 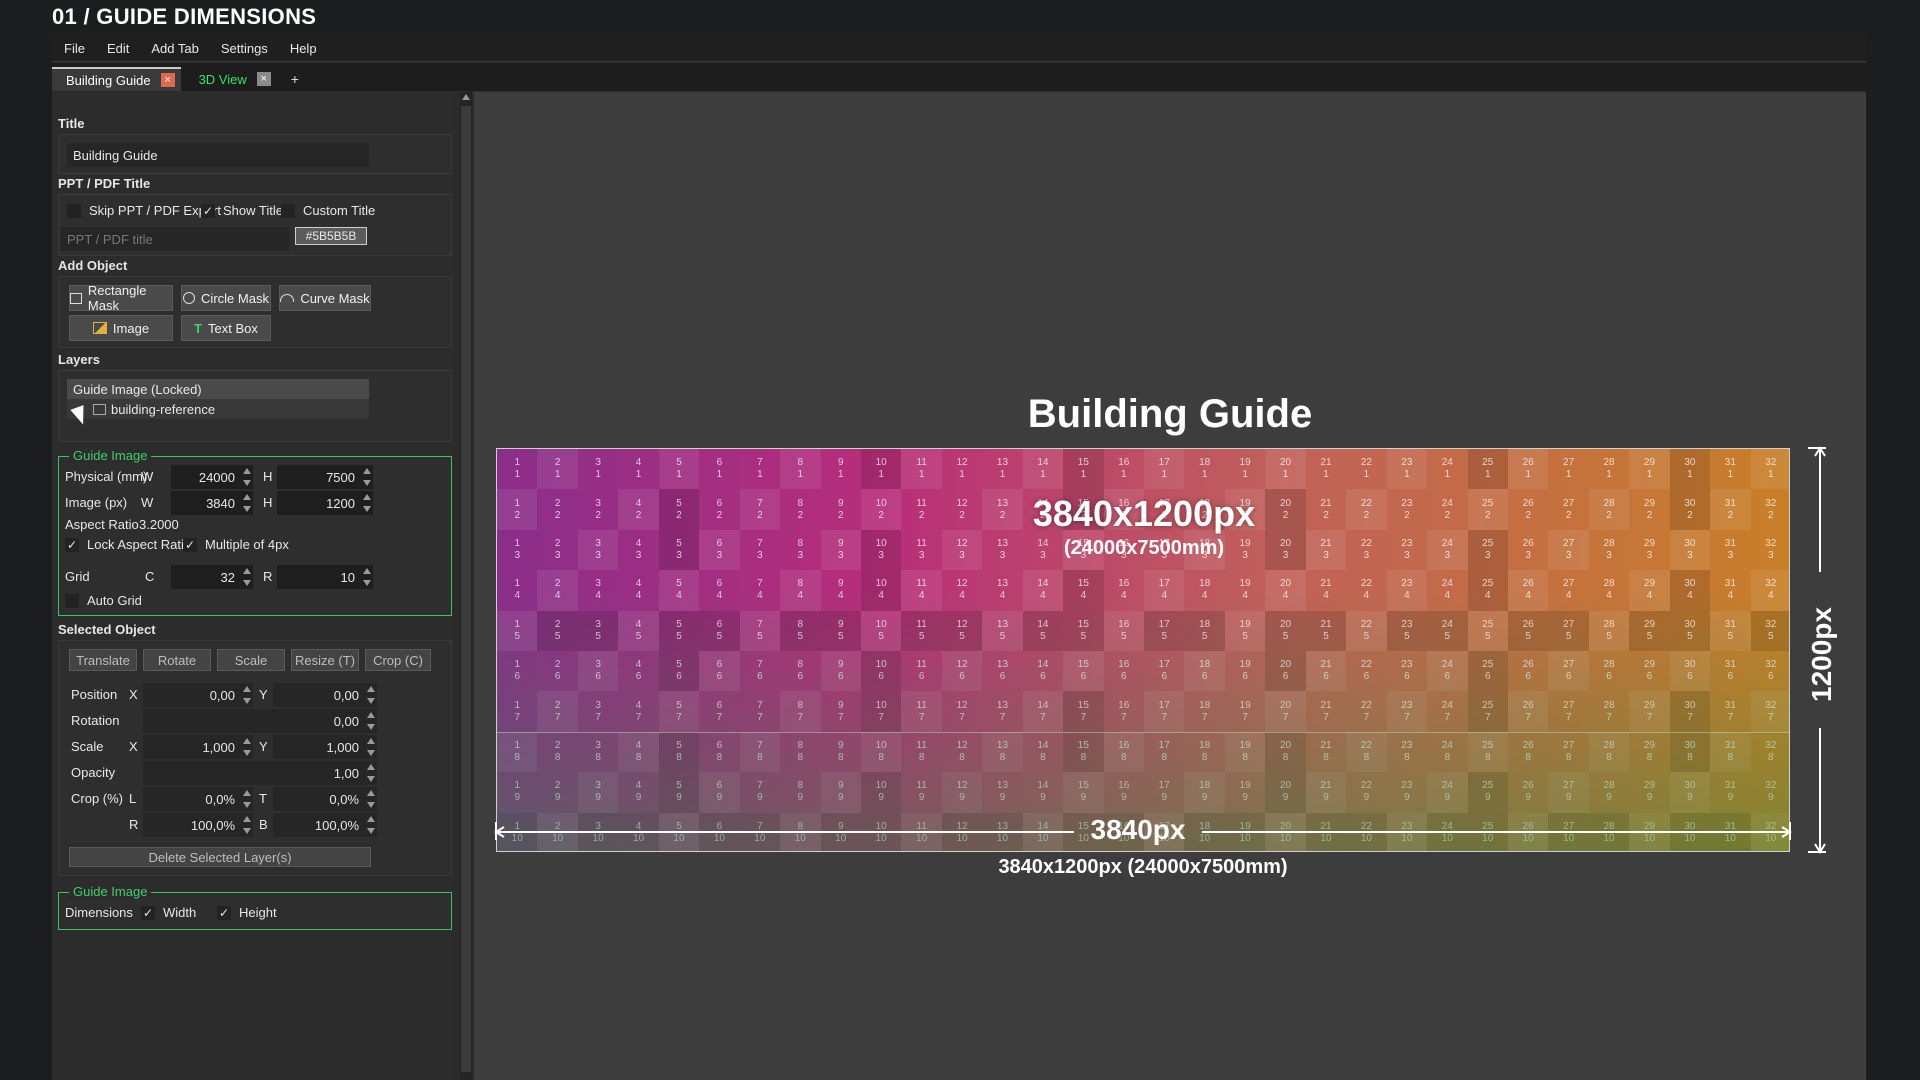 I want to click on scale-y-input: 1,000, so click(x=325, y=747).